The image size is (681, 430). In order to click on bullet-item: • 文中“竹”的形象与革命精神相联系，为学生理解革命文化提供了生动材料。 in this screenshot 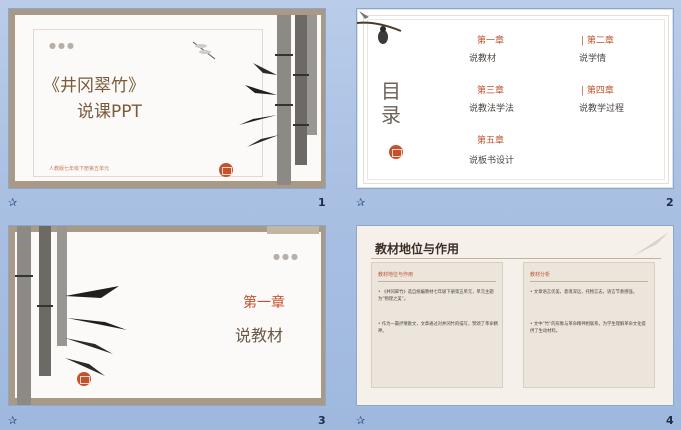, I will do `click(588, 328)`.